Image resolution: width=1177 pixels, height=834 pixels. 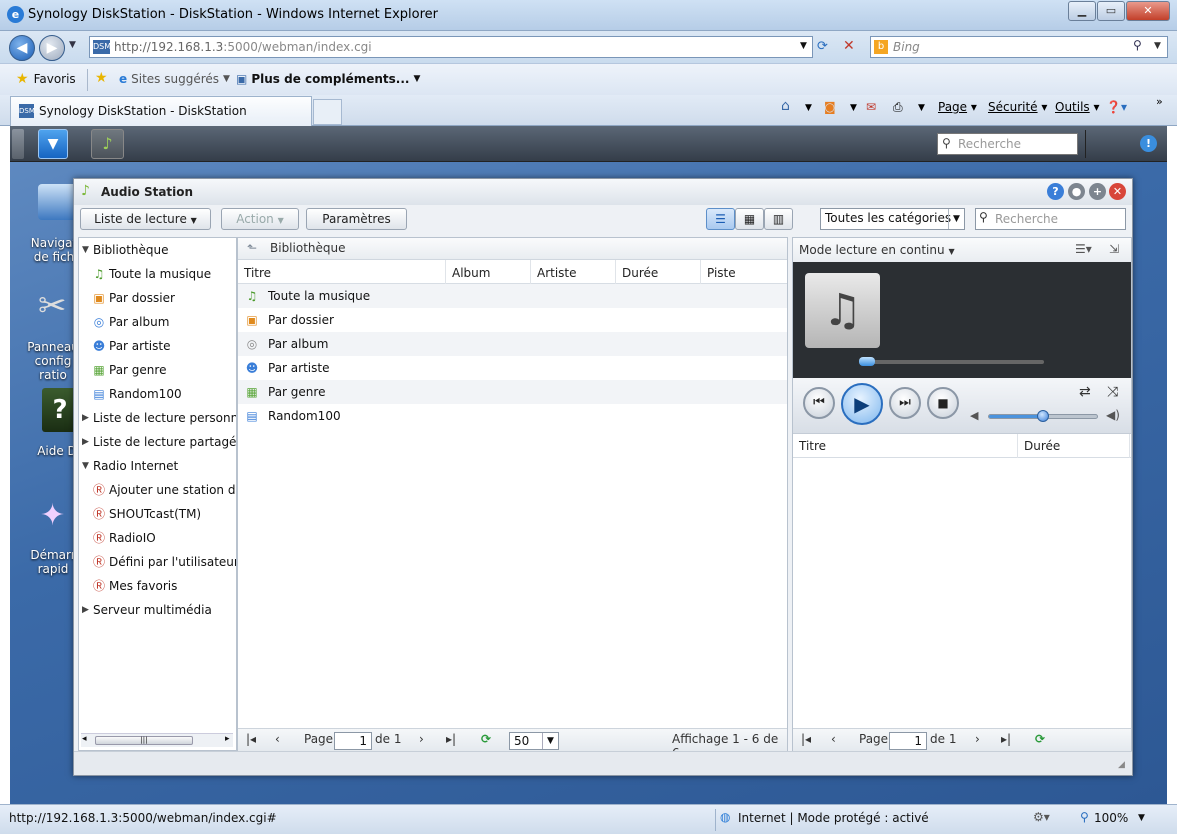 I want to click on resize-grip-icon: ◢, so click(x=1121, y=765).